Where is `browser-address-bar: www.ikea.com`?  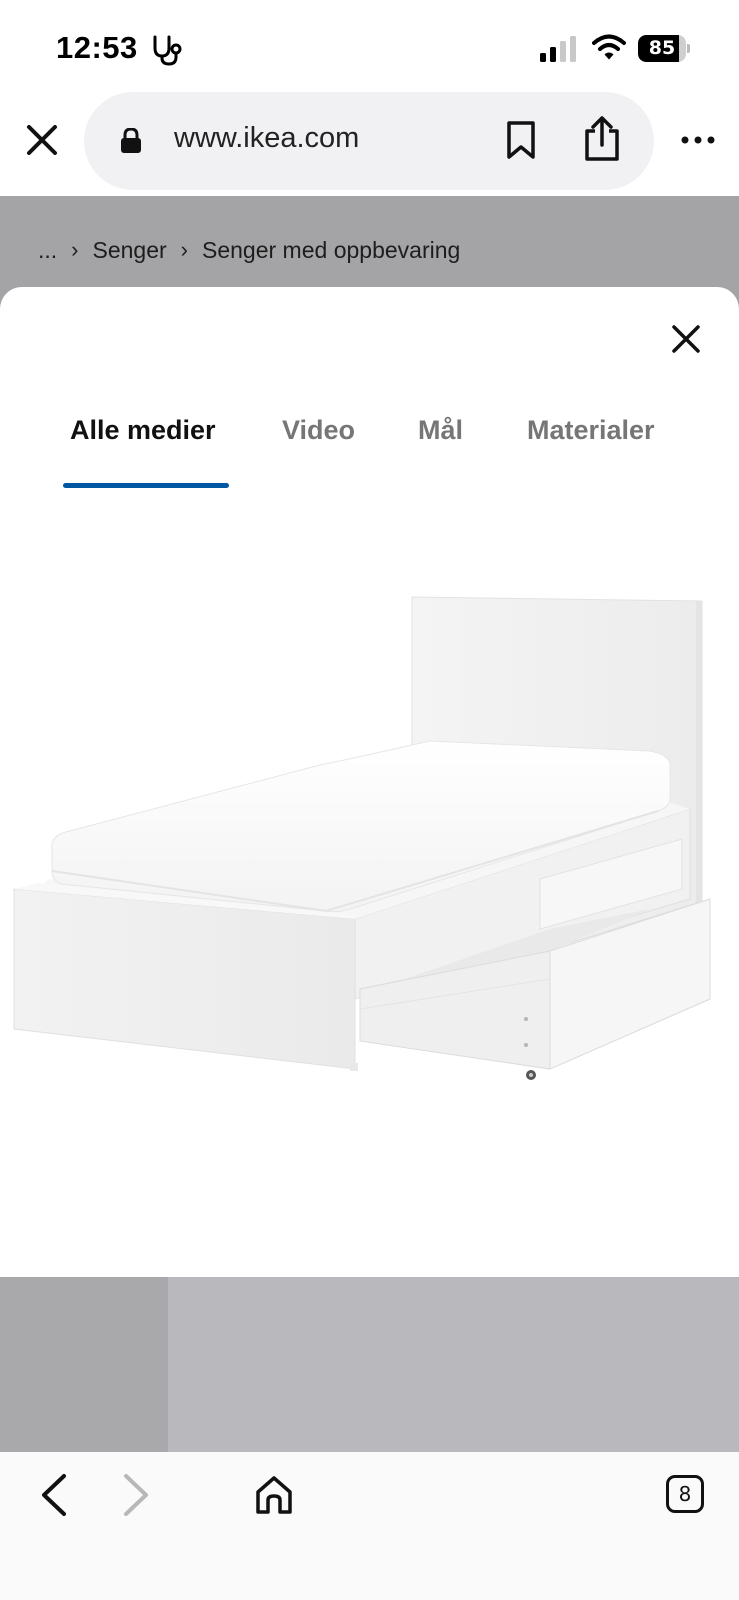
browser-address-bar: www.ikea.com is located at coordinates (369, 144).